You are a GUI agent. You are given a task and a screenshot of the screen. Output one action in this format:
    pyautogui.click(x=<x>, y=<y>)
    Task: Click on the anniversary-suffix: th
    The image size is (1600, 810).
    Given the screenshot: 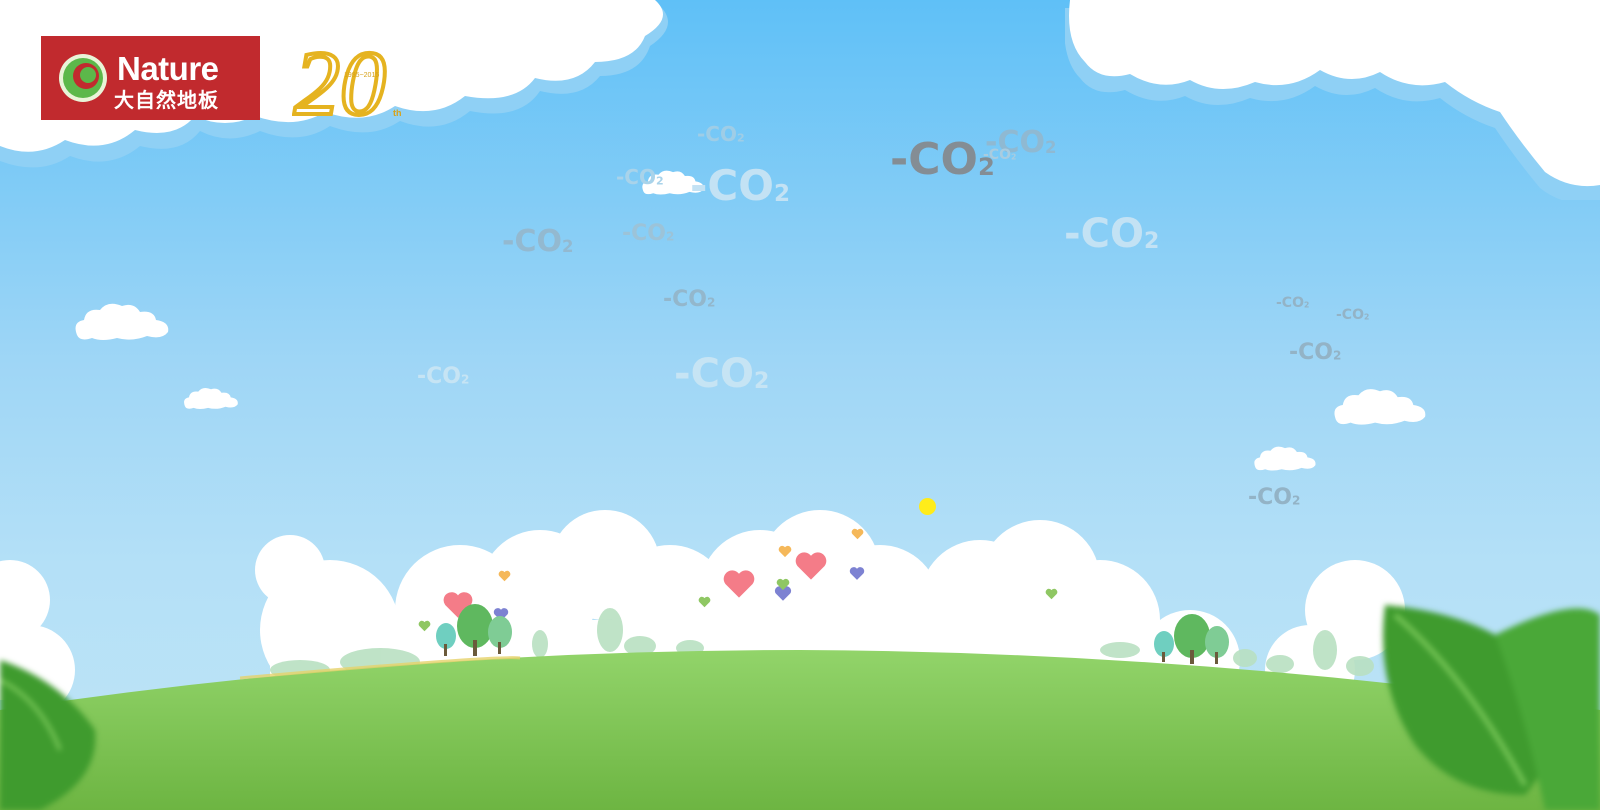 What is the action you would take?
    pyautogui.click(x=397, y=113)
    